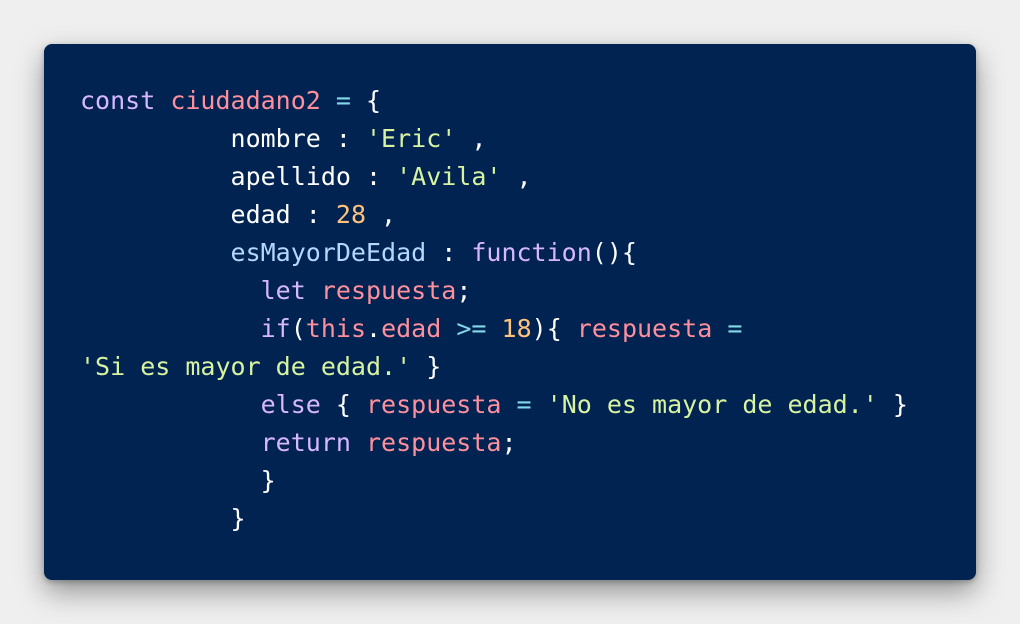 This screenshot has height=624, width=1020. I want to click on code-line: 'Si es mayor de edad.' }, so click(494, 367).